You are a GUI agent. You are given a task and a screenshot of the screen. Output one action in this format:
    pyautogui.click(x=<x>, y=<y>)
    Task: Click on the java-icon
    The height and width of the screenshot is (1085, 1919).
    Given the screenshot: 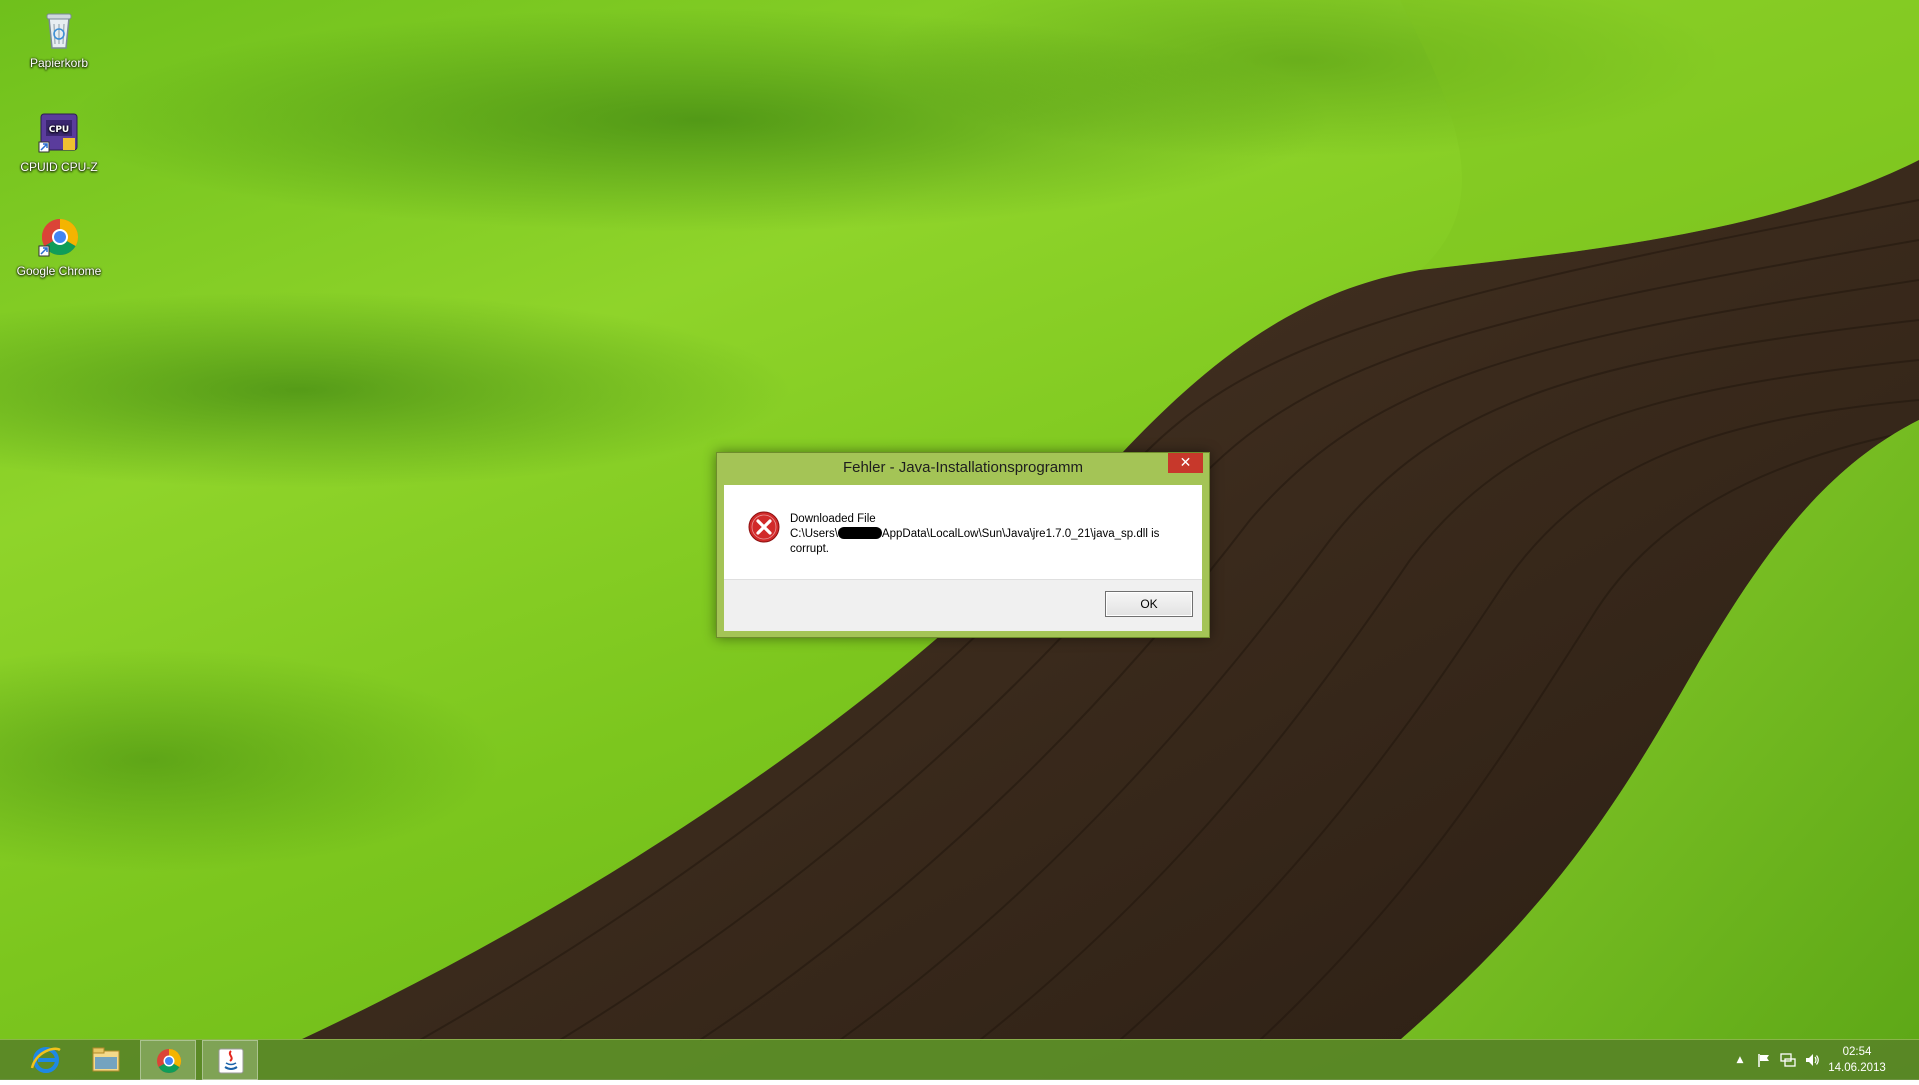 What is the action you would take?
    pyautogui.click(x=231, y=1061)
    